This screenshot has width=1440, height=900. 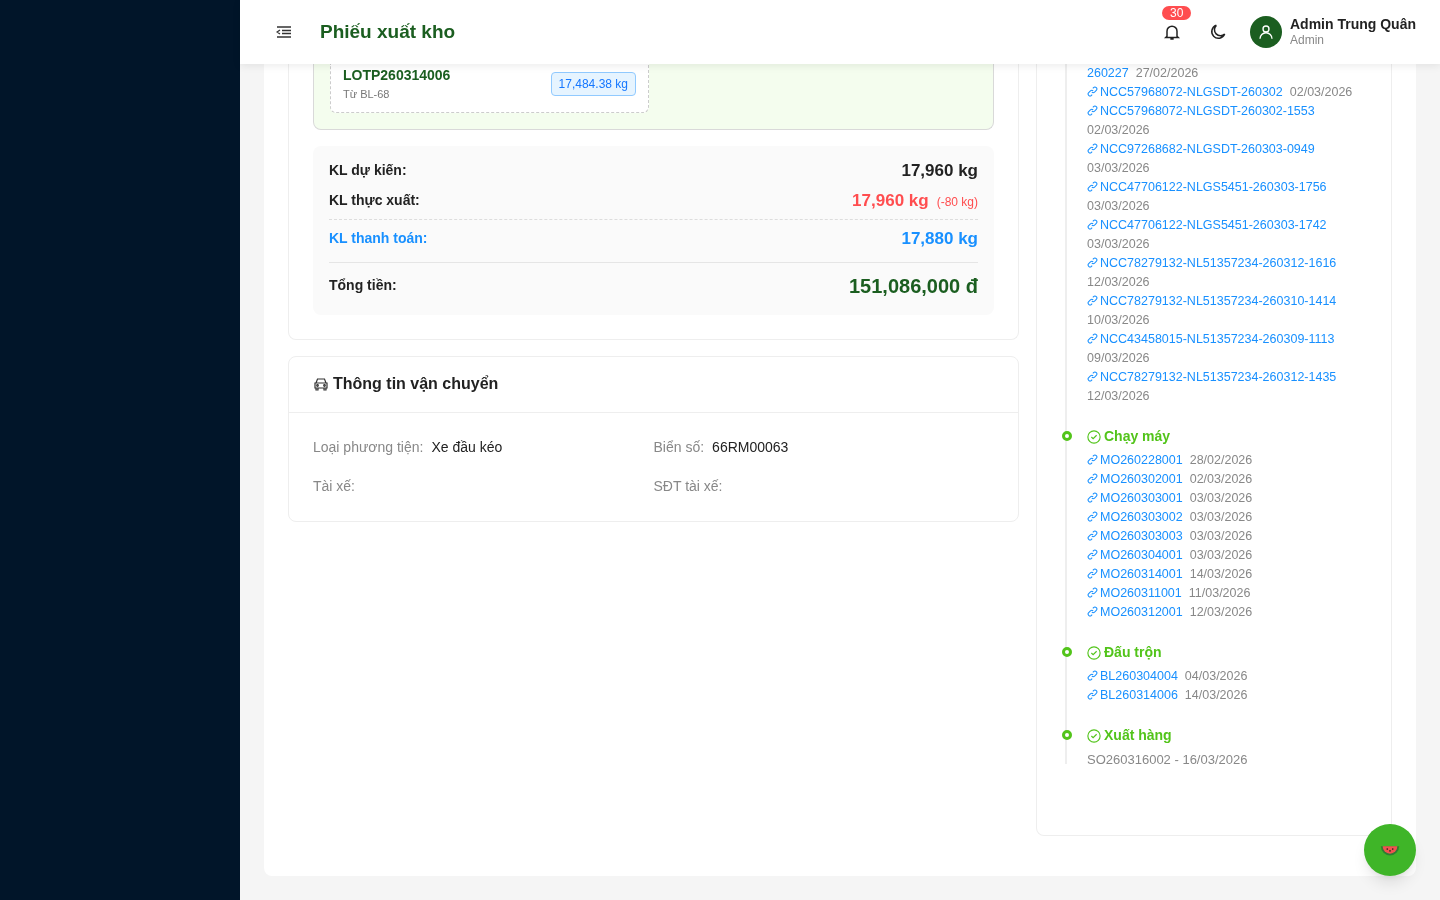 What do you see at coordinates (1135, 517) in the screenshot?
I see `document-link: MO260303002` at bounding box center [1135, 517].